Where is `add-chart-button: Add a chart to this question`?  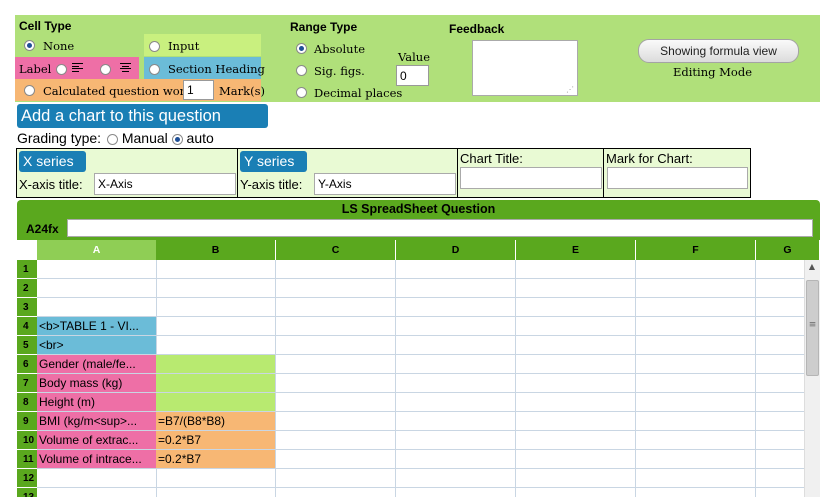
add-chart-button: Add a chart to this question is located at coordinates (142, 116).